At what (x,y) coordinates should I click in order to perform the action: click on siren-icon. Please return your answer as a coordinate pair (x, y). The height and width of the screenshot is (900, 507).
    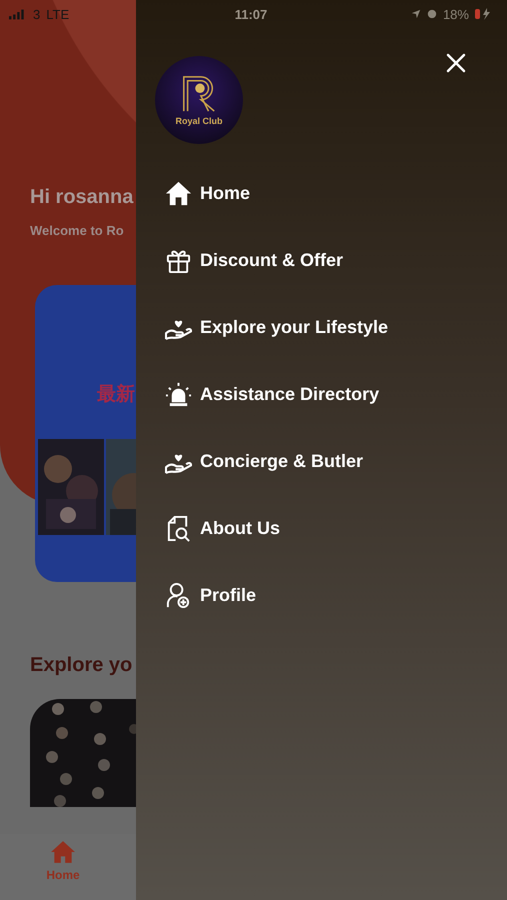
    Looking at the image, I should click on (178, 394).